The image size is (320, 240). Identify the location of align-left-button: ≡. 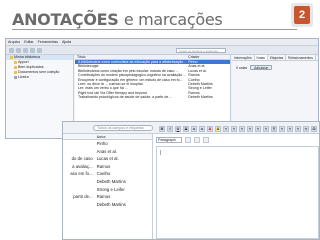
(226, 128).